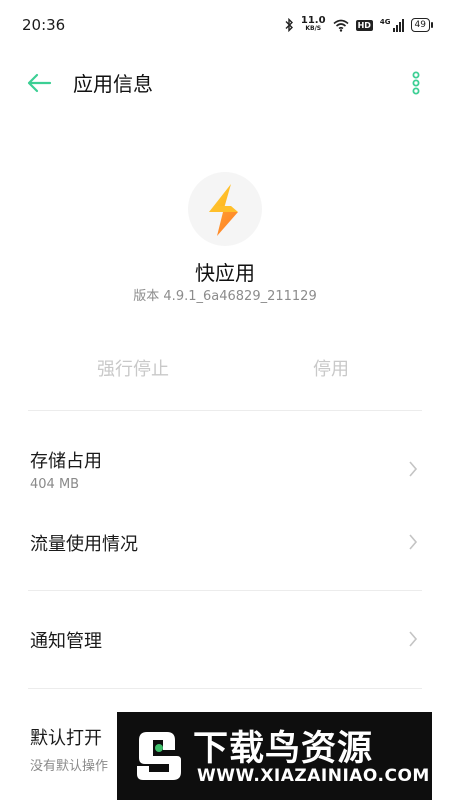 The image size is (450, 800). I want to click on net-speed-value: 11.0, so click(313, 20).